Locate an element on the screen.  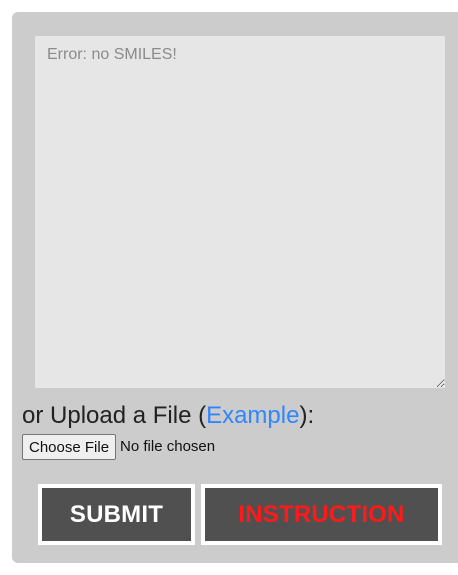
upload-suffix-text: ): is located at coordinates (307, 415).